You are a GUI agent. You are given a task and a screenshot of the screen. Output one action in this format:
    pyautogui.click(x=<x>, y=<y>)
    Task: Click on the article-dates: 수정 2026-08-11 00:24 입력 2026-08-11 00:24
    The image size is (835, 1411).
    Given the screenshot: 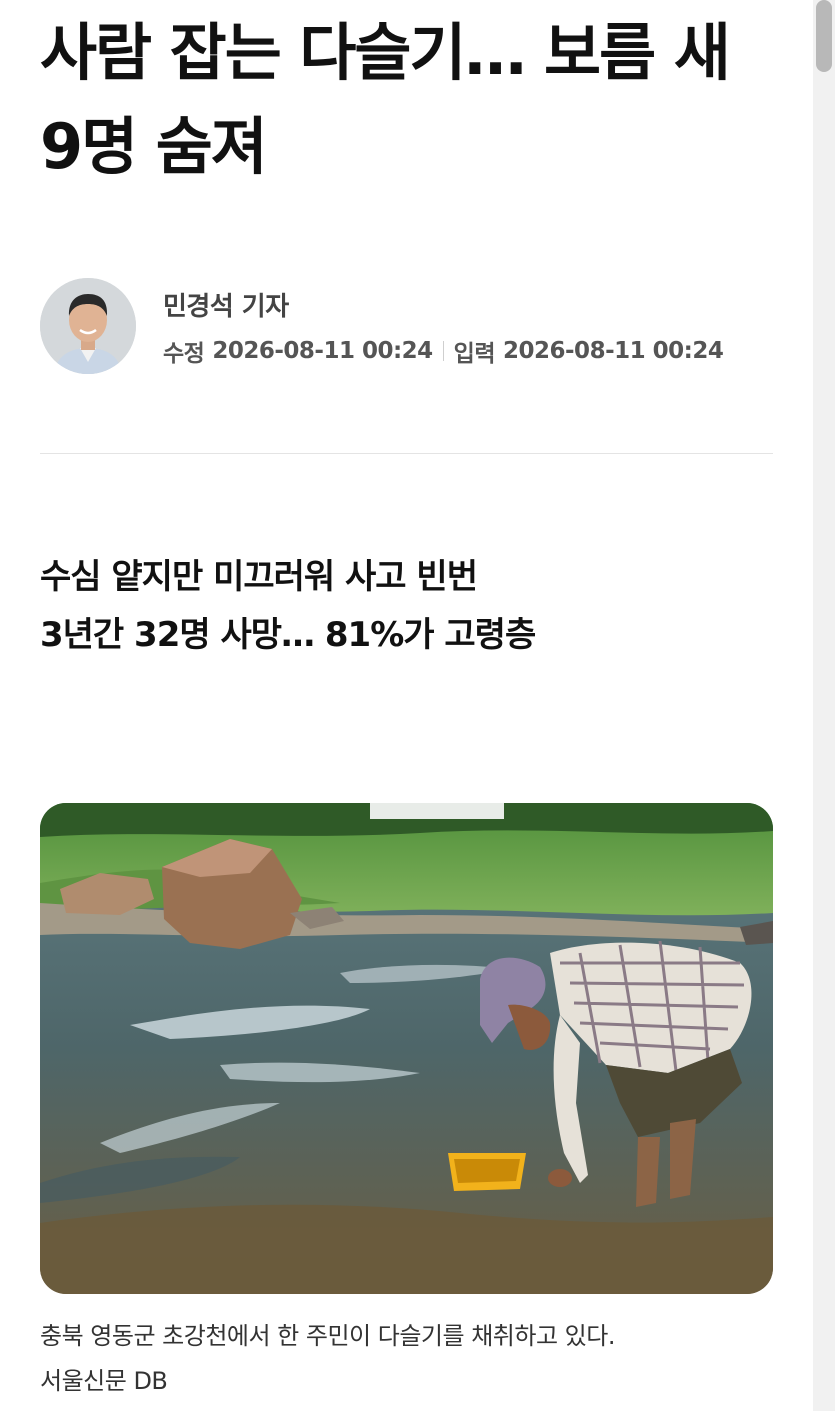 What is the action you would take?
    pyautogui.click(x=443, y=351)
    